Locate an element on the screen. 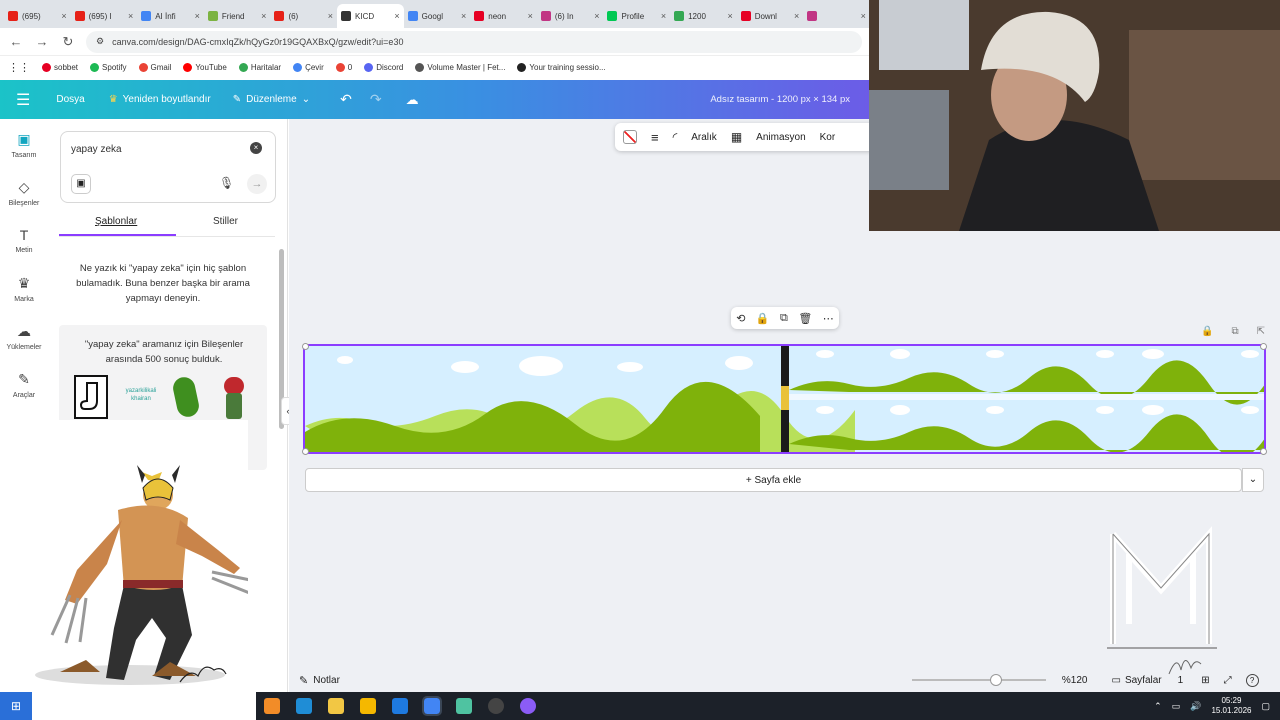 This screenshot has width=1280, height=720. mail-icon is located at coordinates (400, 706).